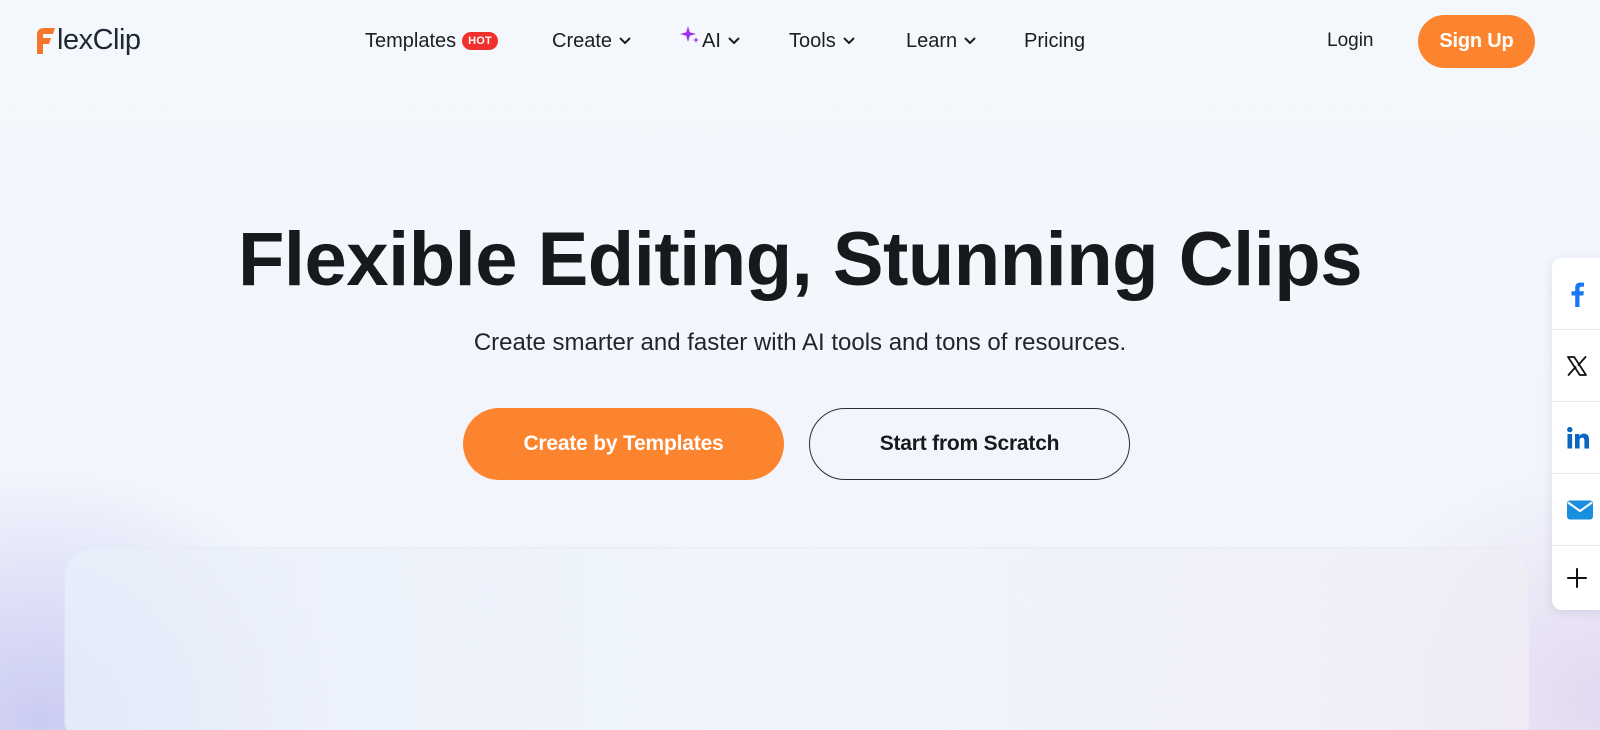  Describe the element at coordinates (969, 444) in the screenshot. I see `start-from-scratch-button: Start from Scratch` at that location.